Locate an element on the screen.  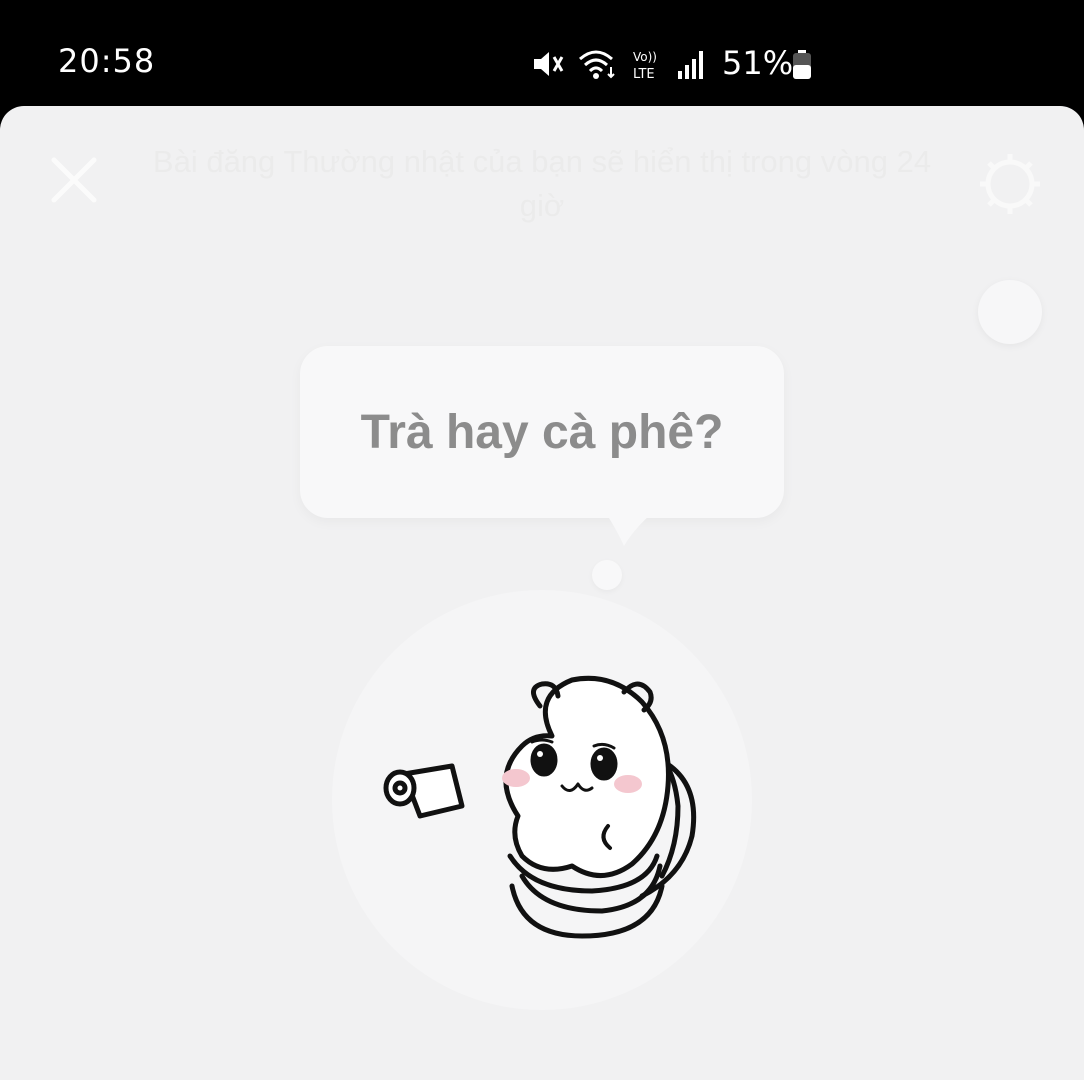
settings-icon is located at coordinates (1010, 184).